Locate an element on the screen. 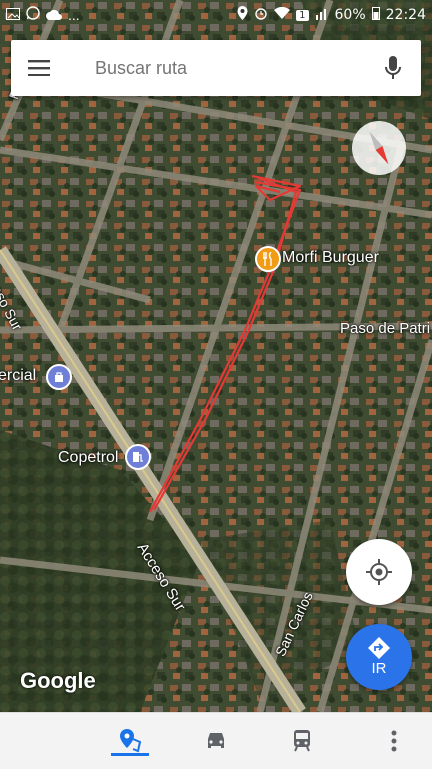 This screenshot has height=769, width=432. road-label-paso-de-patria: Paso de Patri is located at coordinates (385, 328).